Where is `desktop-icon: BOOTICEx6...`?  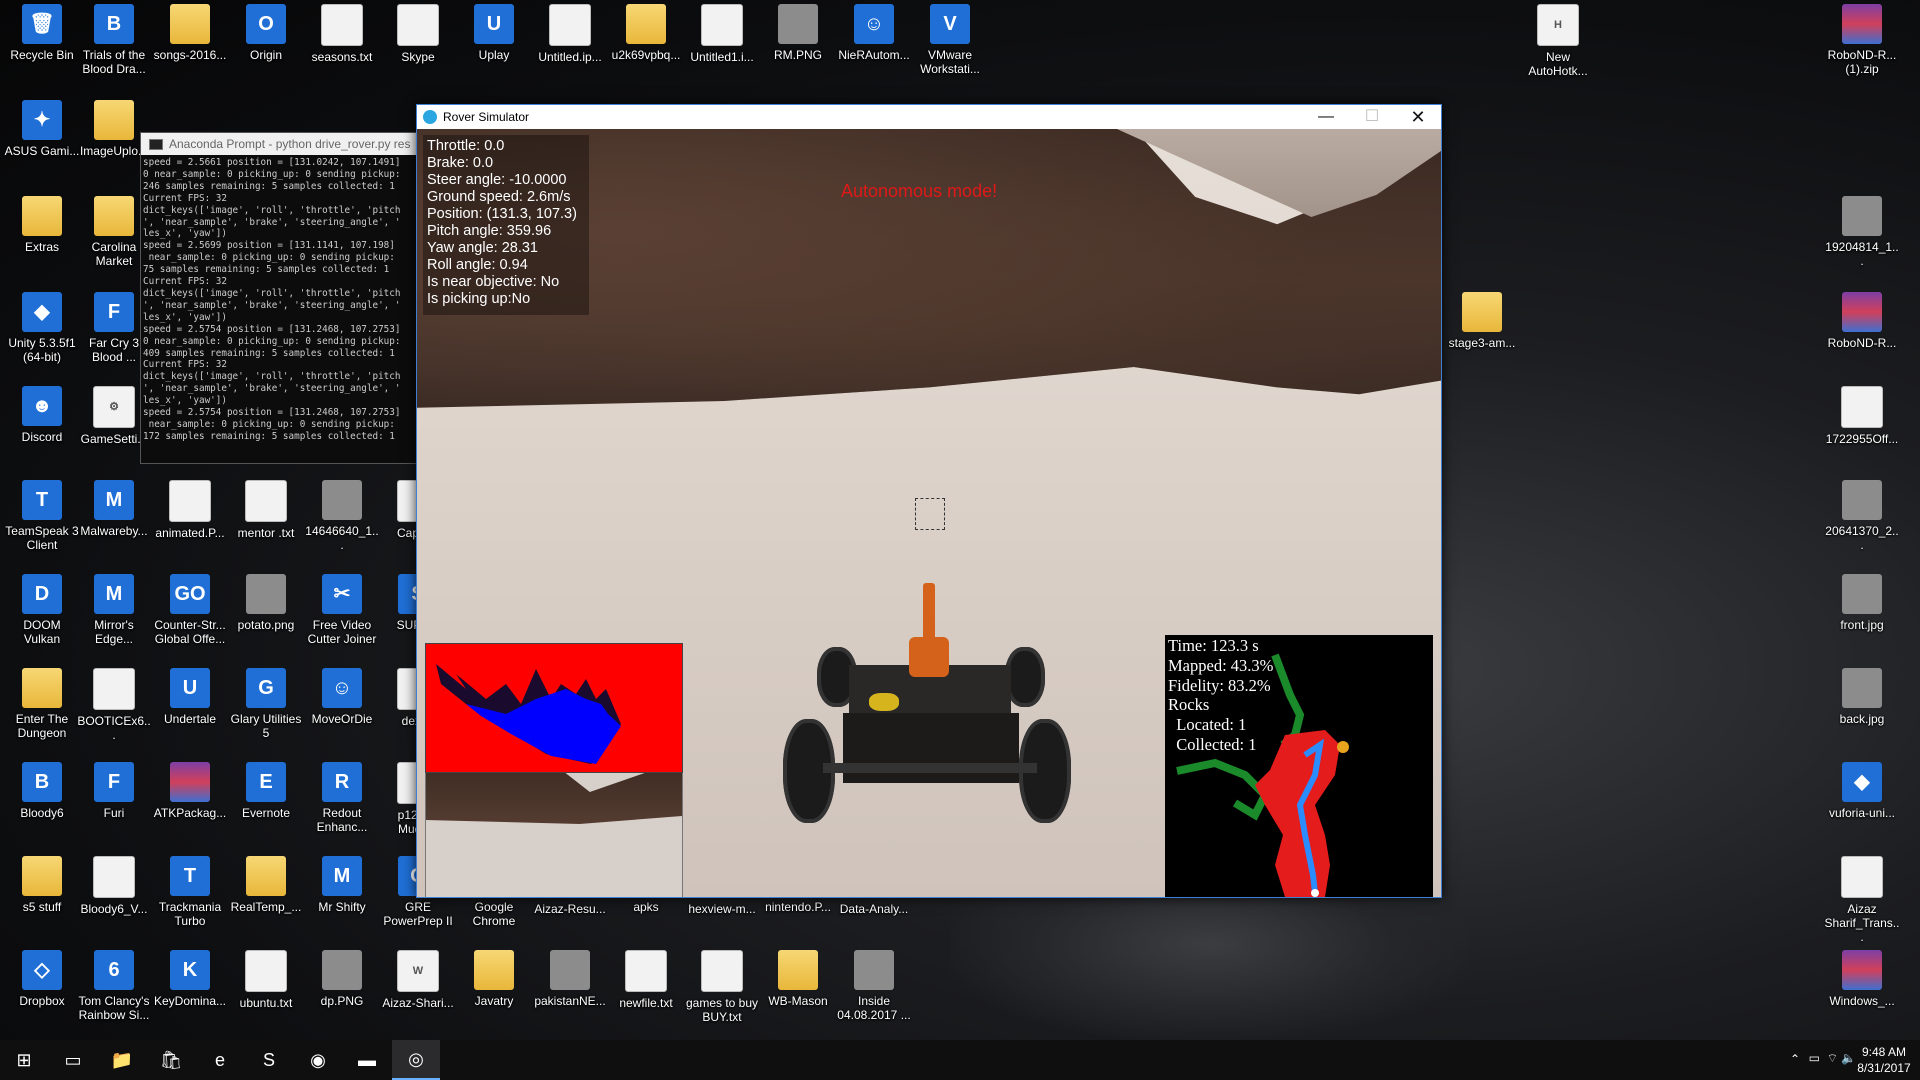
desktop-icon: BOOTICEx6... is located at coordinates (114, 705).